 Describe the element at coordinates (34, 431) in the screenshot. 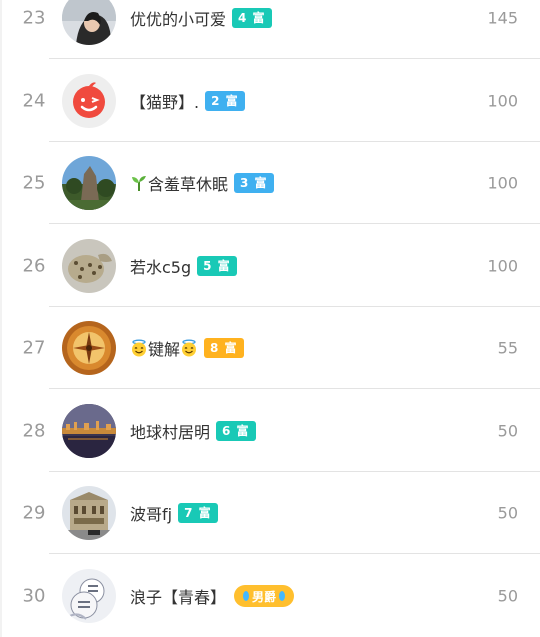

I see `rank-number: 28` at that location.